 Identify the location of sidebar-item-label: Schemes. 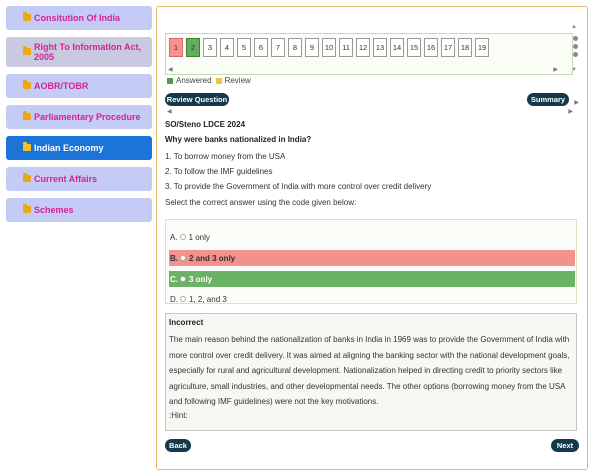
(54, 210).